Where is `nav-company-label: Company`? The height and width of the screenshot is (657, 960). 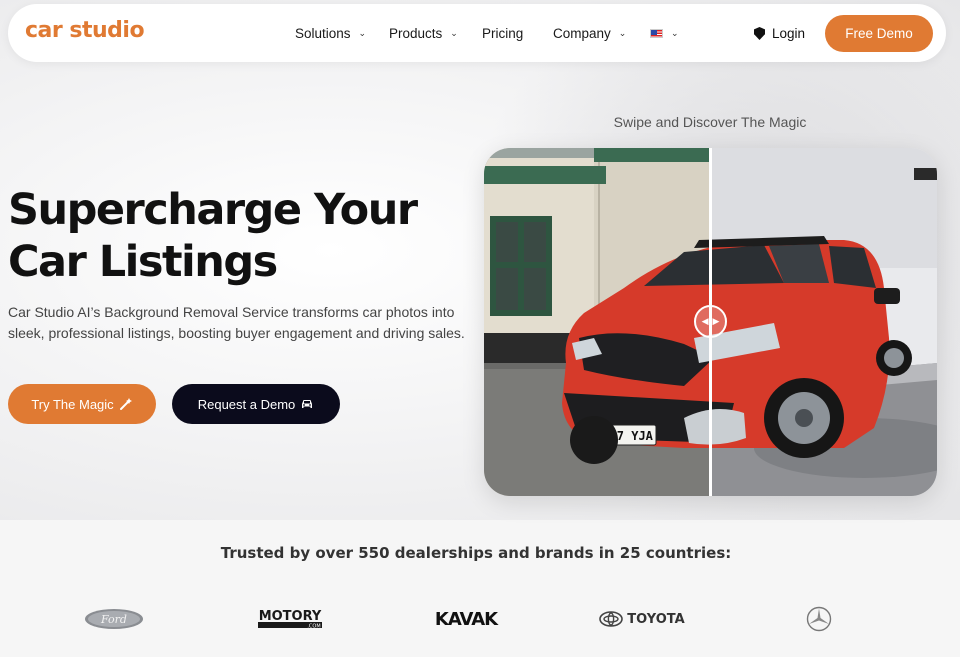
nav-company-label: Company is located at coordinates (582, 33).